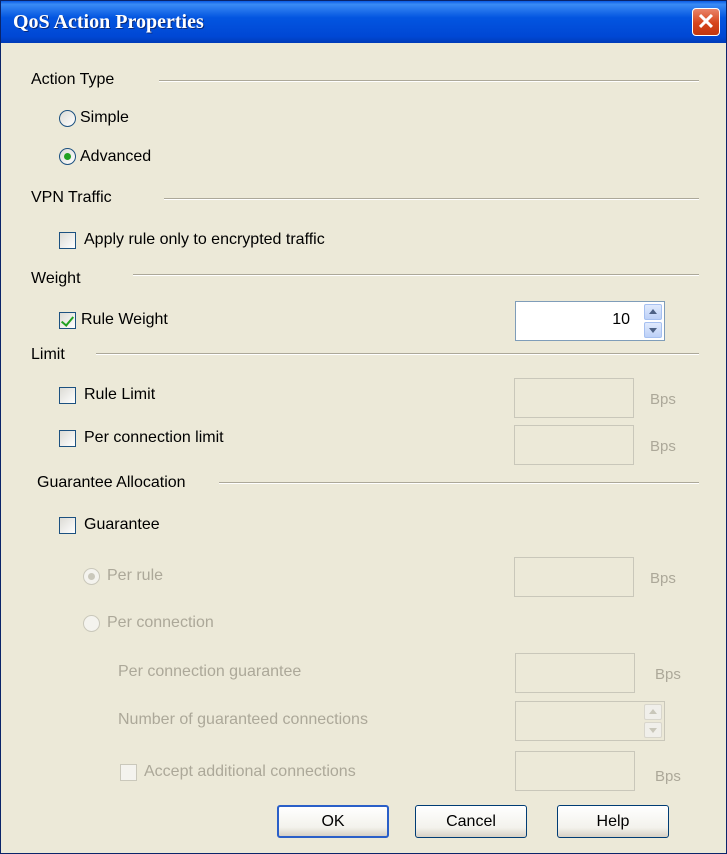 The image size is (727, 854). What do you see at coordinates (204, 240) in the screenshot?
I see `encrypted-traffic-label: Apply rule only to encrypted traffic` at bounding box center [204, 240].